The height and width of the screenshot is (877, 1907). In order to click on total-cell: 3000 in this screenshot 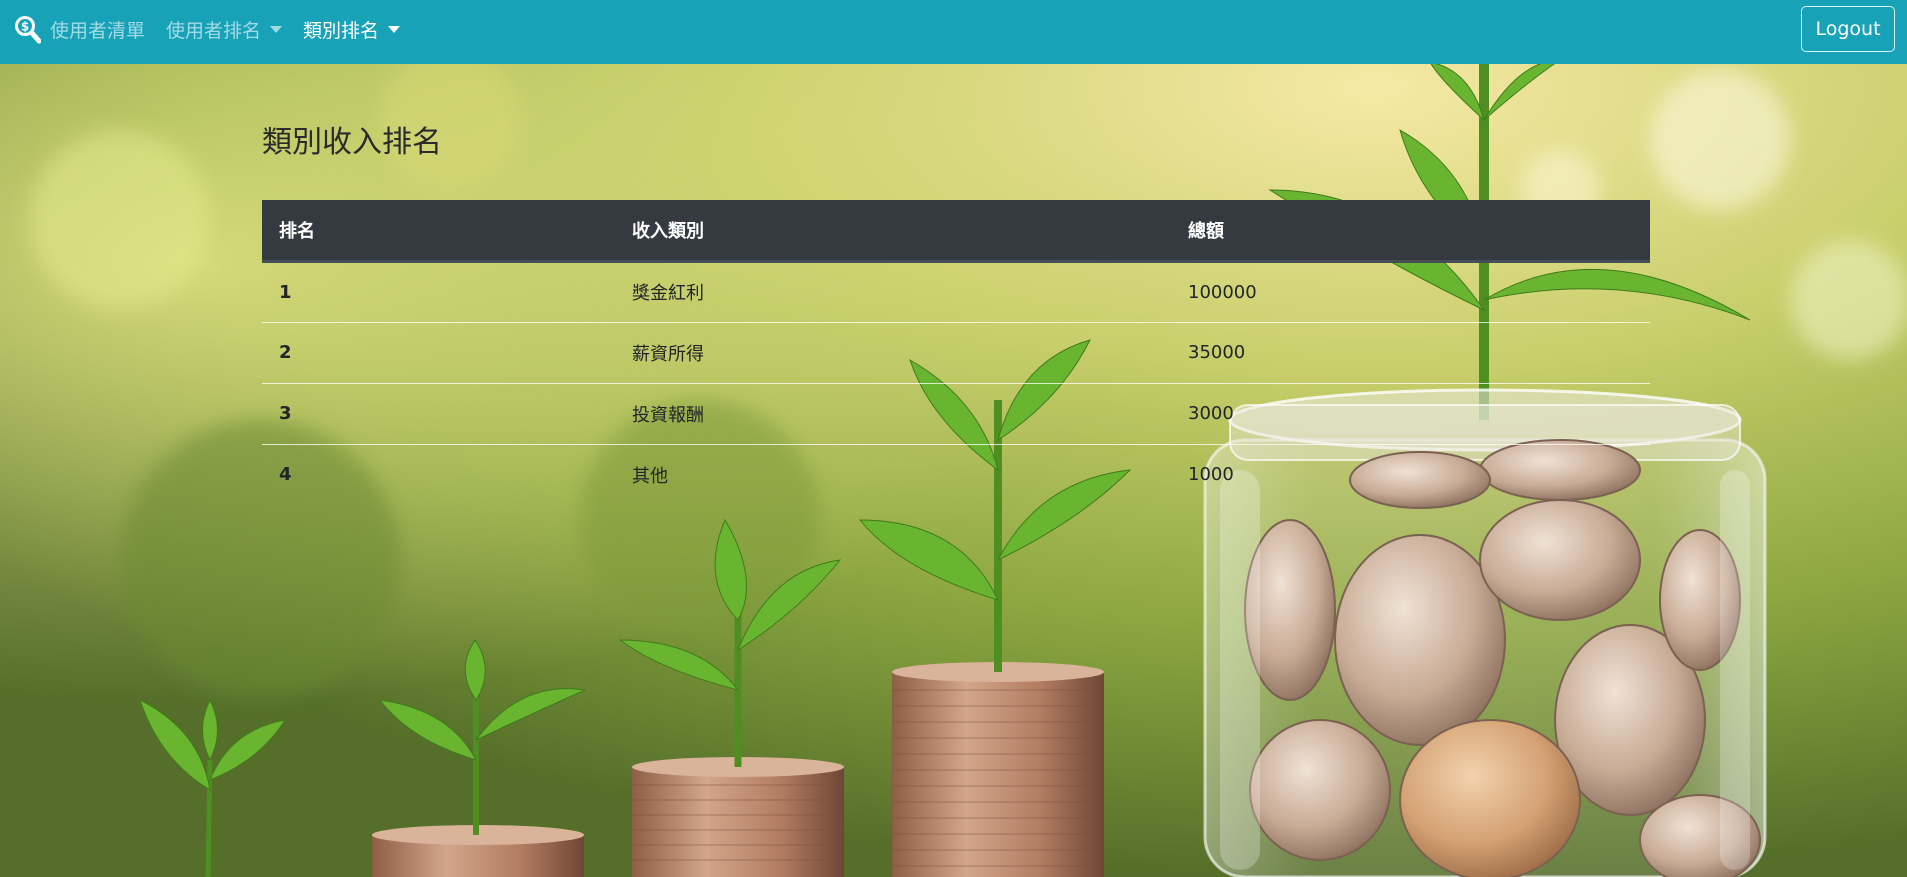, I will do `click(1410, 414)`.